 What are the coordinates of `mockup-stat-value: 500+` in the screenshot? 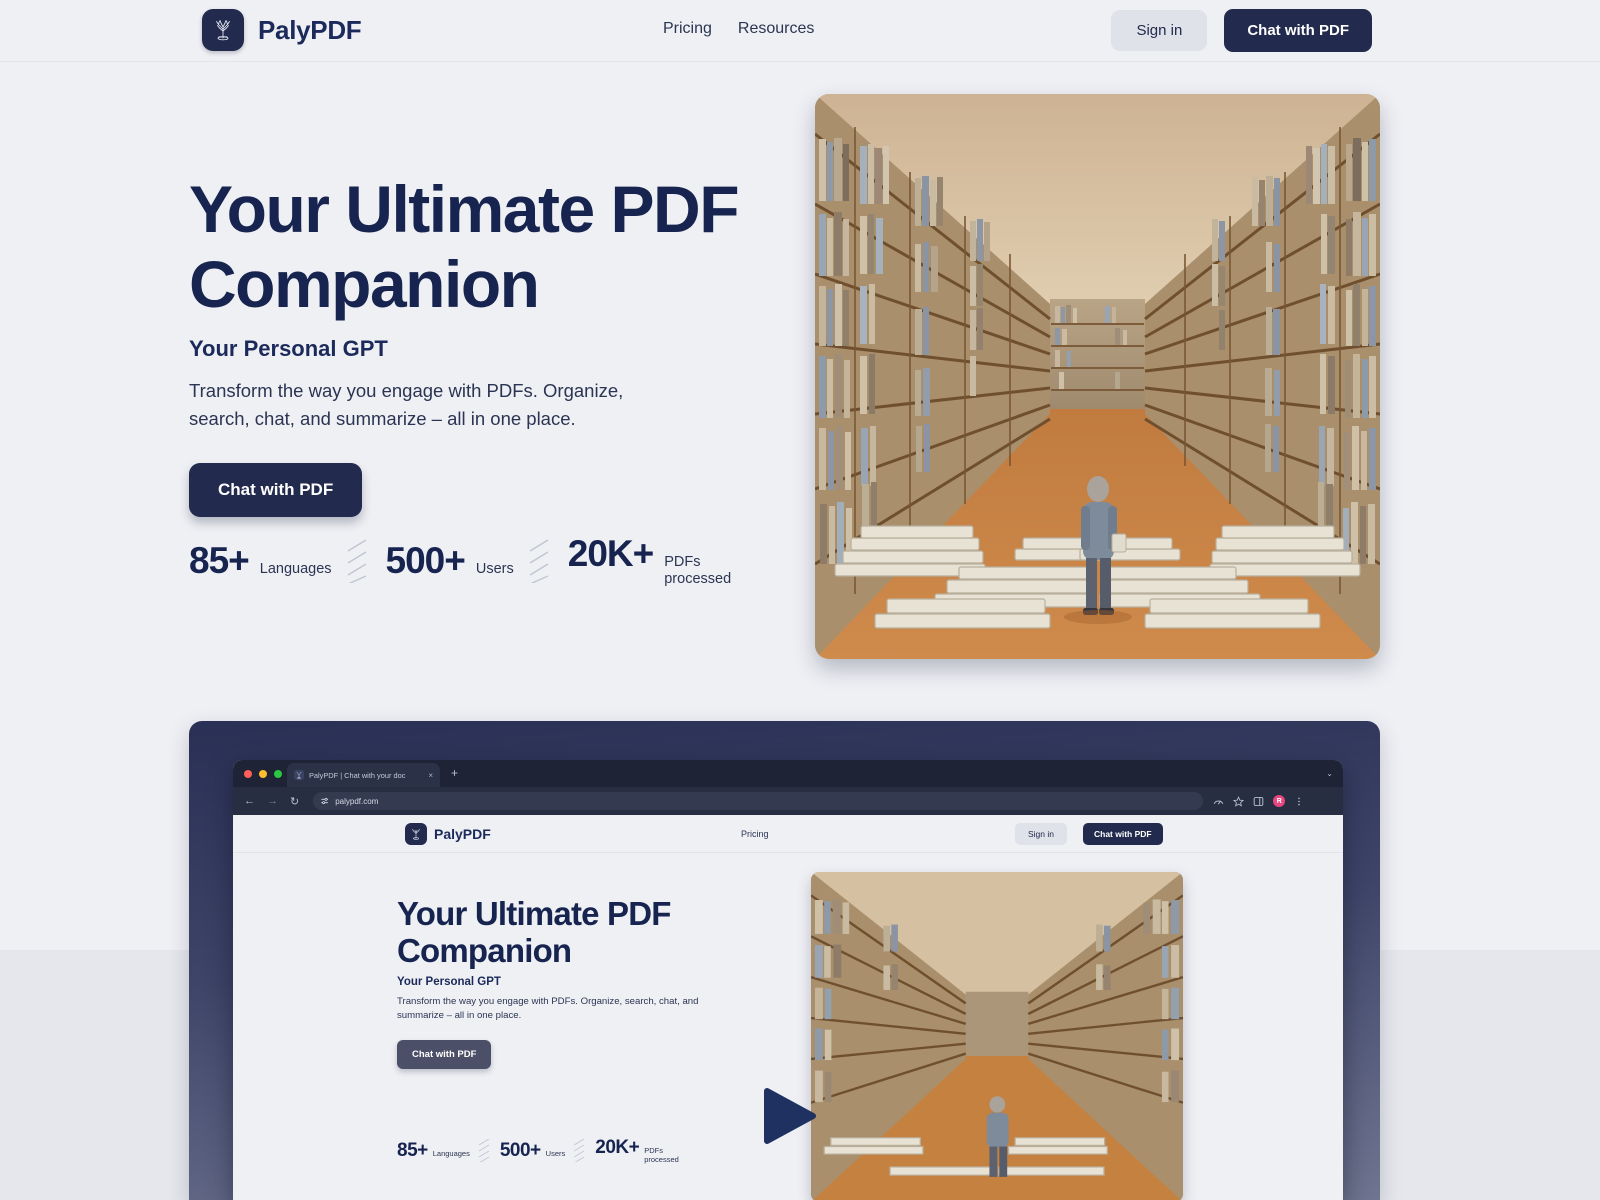 It's located at (520, 1150).